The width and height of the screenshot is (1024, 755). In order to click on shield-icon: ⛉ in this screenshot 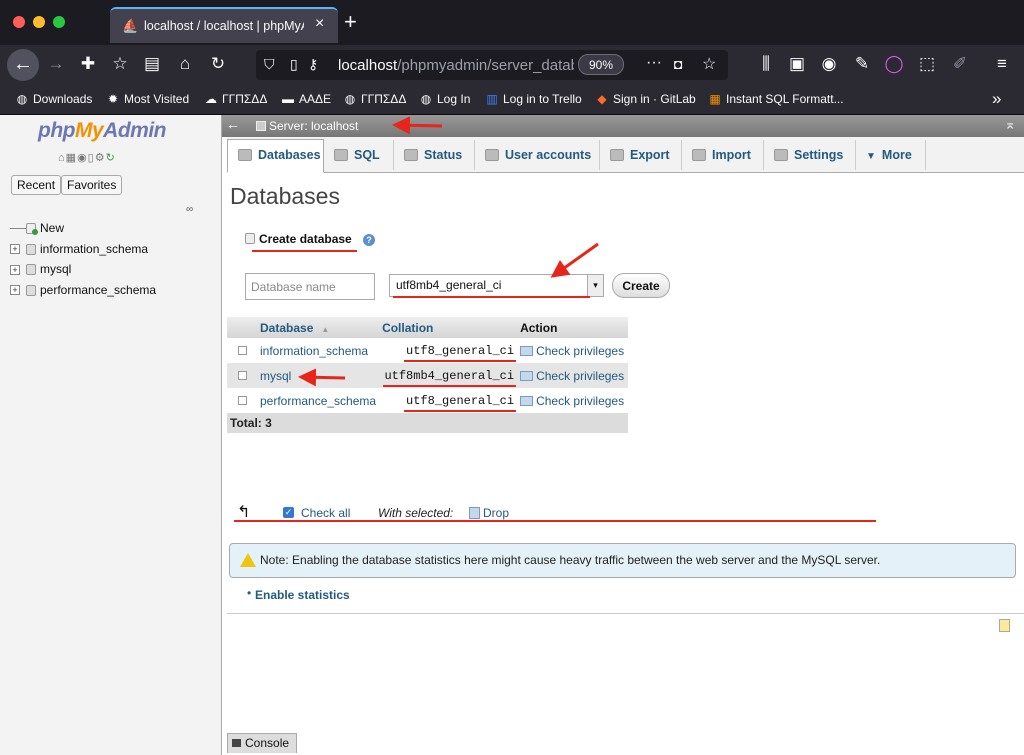, I will do `click(269, 64)`.